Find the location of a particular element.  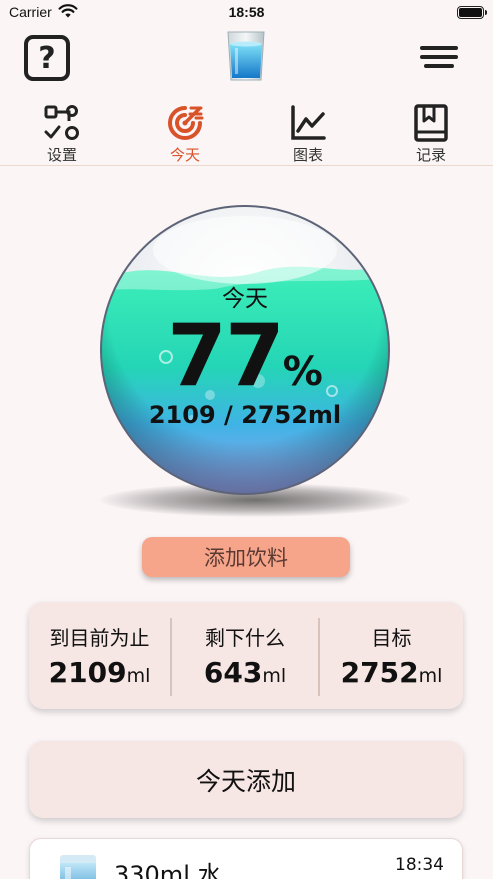

tab-bar: 设置 今天 图表 记录 is located at coordinates (246, 133).